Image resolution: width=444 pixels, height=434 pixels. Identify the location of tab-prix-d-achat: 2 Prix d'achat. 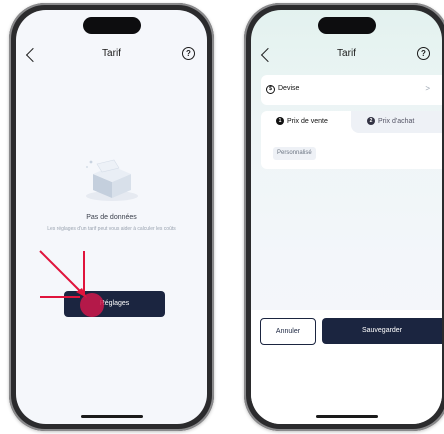
(390, 121).